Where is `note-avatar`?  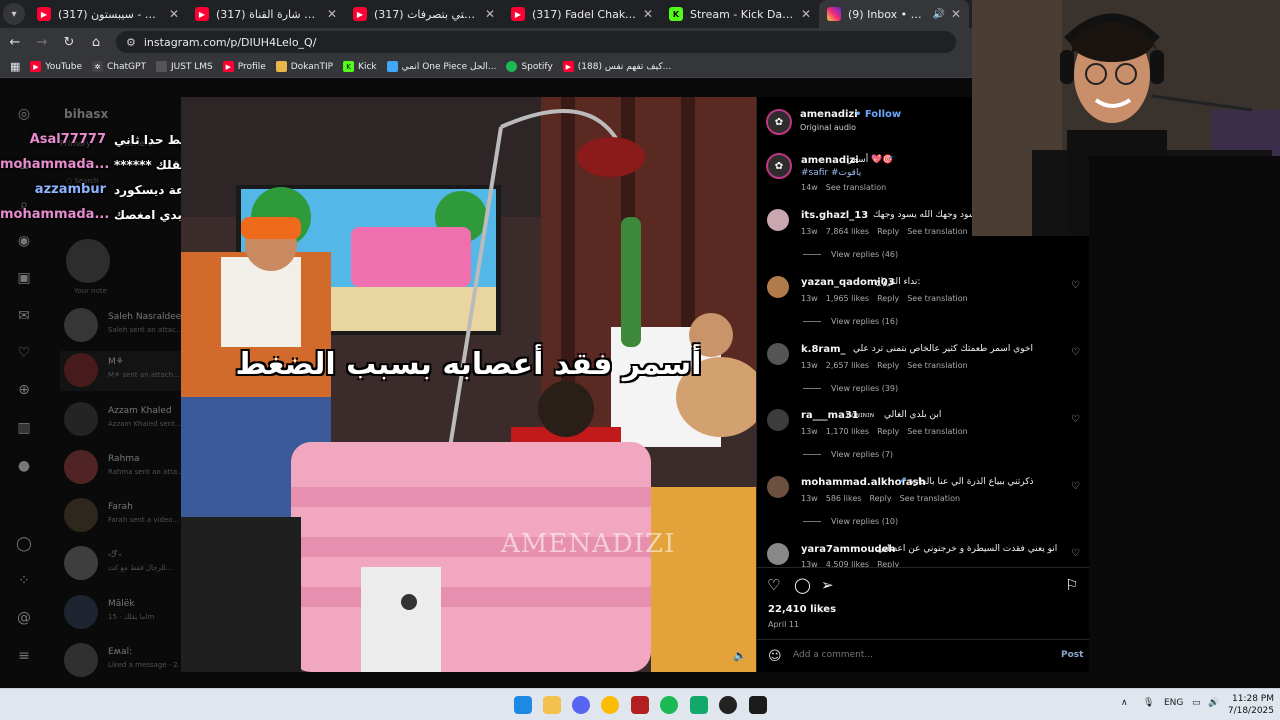 note-avatar is located at coordinates (88, 261).